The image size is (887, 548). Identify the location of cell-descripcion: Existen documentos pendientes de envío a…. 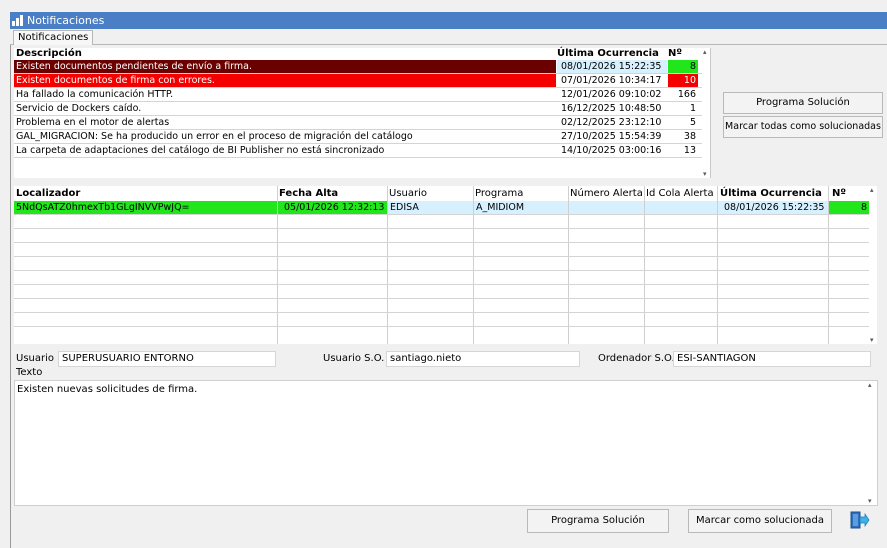
(285, 66).